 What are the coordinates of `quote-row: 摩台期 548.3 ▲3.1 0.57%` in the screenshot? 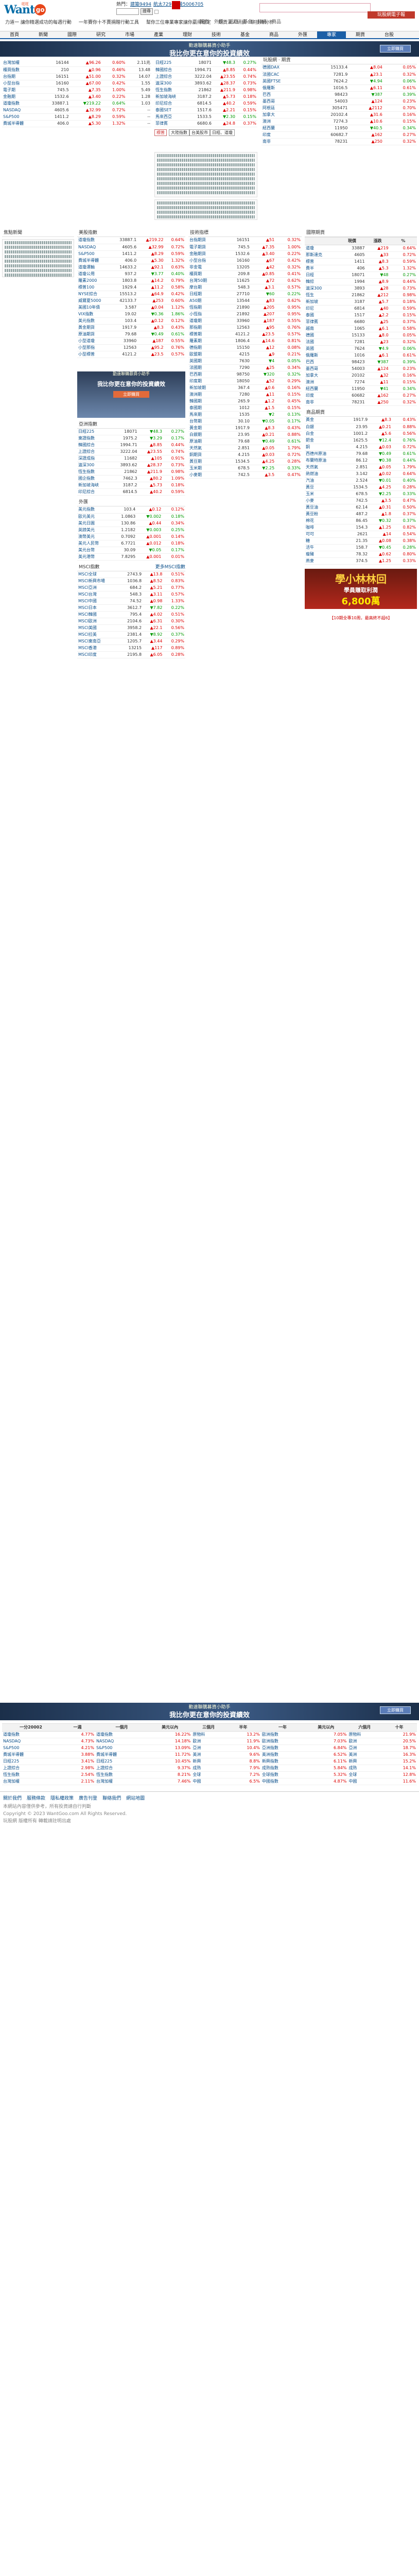 It's located at (245, 287).